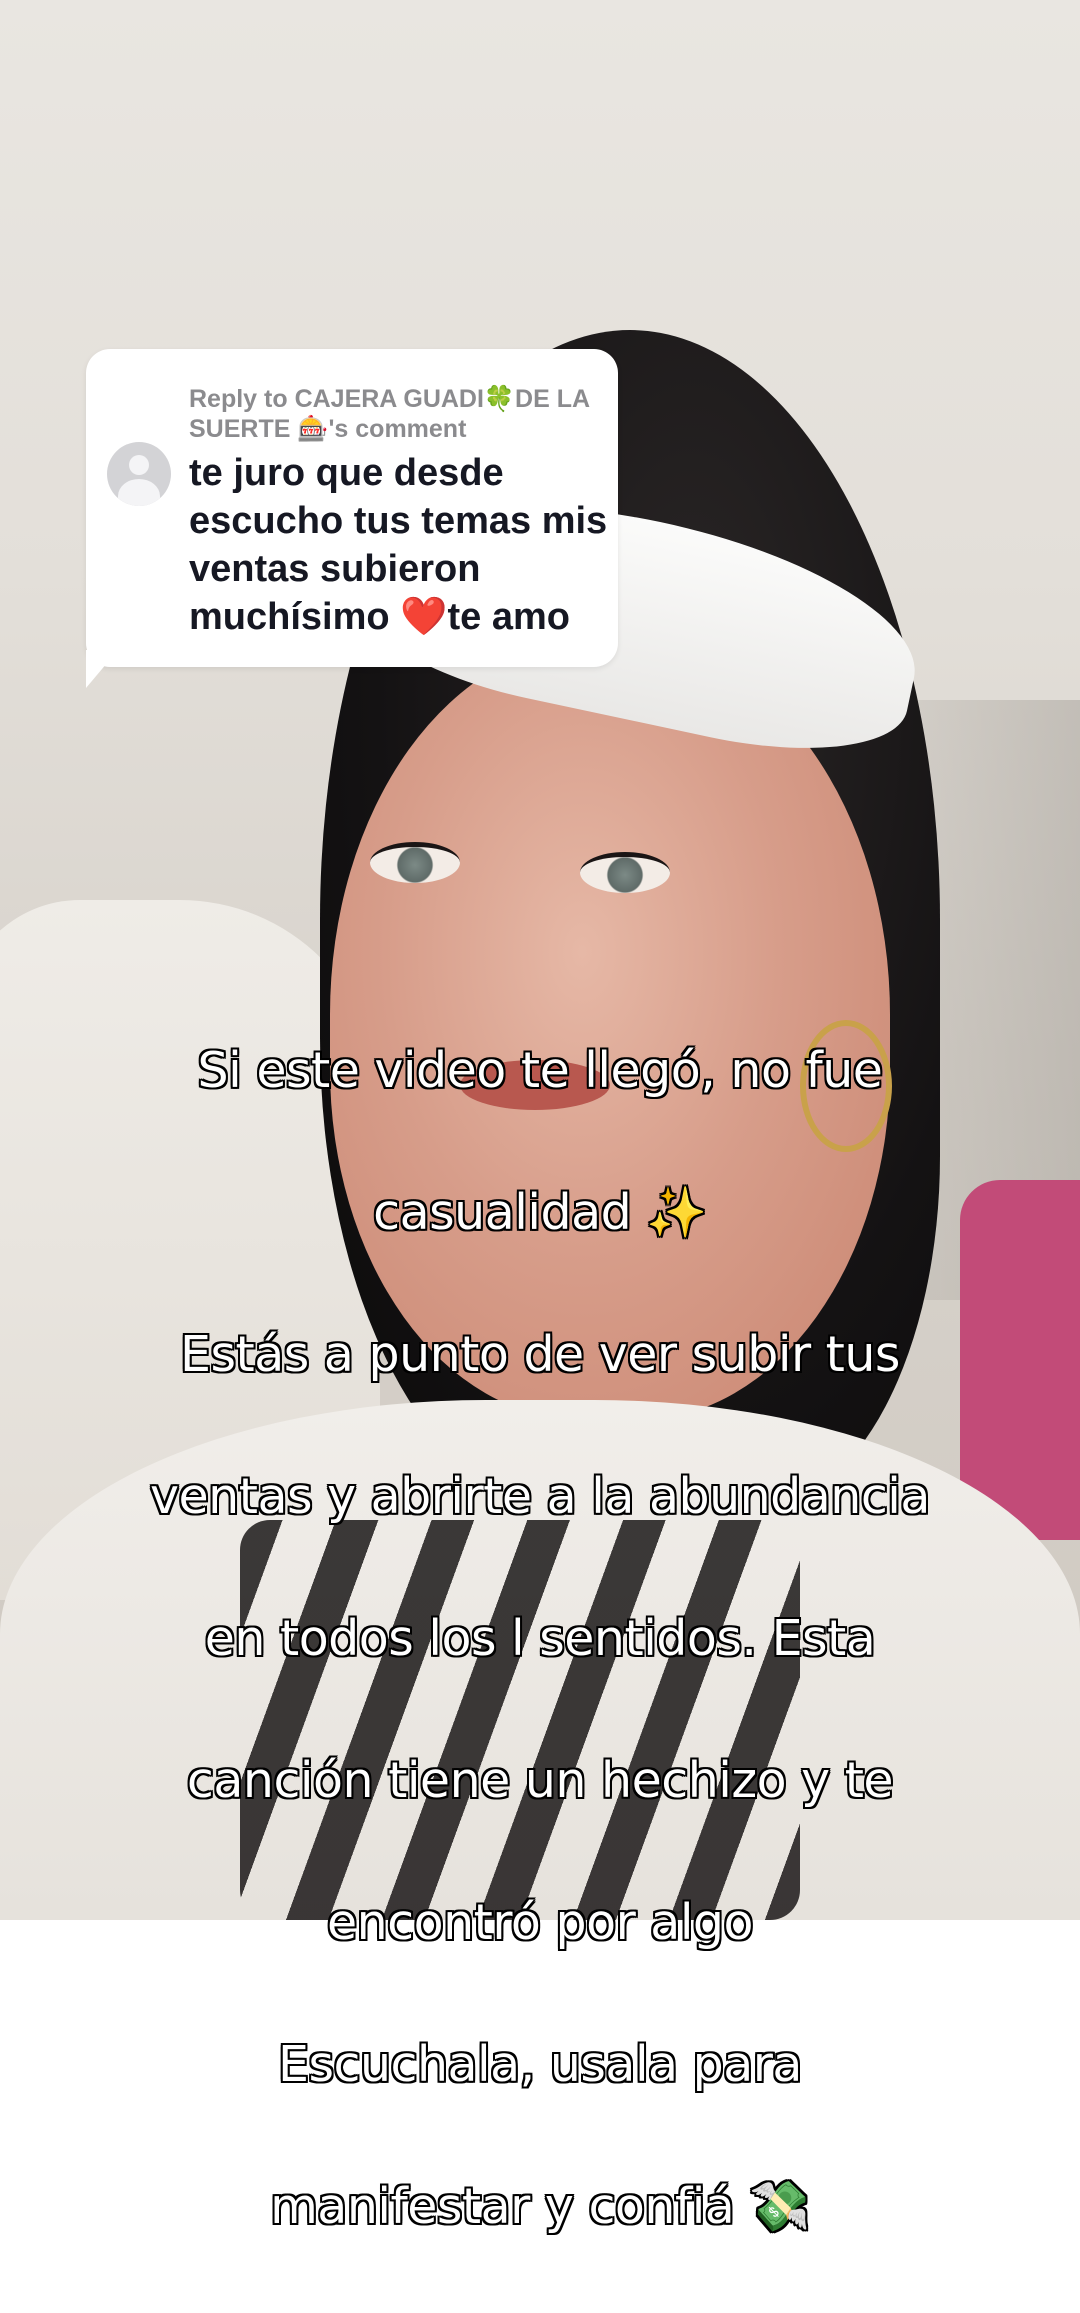 The image size is (1080, 2313). I want to click on caption-line: casualidad ✨, so click(540, 1212).